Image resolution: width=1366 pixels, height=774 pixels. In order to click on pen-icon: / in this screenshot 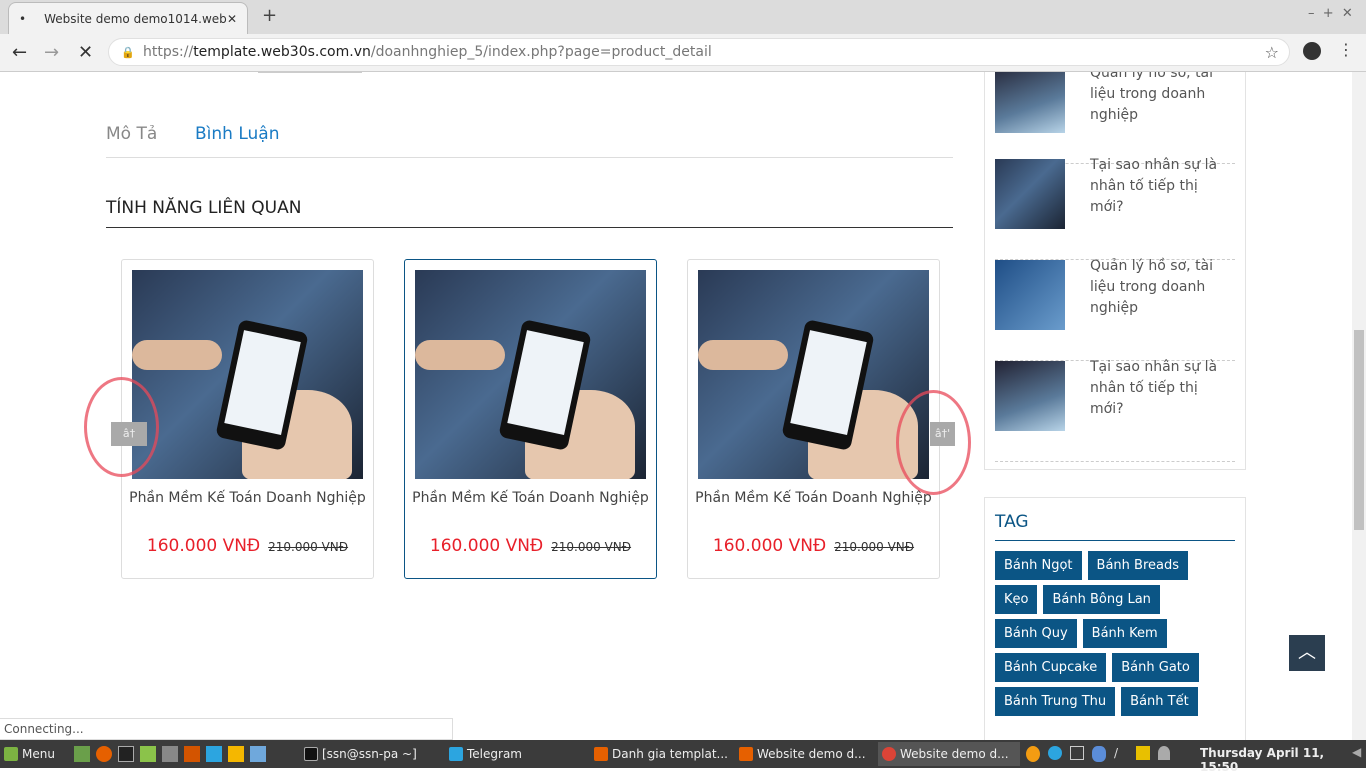, I will do `click(1121, 753)`.